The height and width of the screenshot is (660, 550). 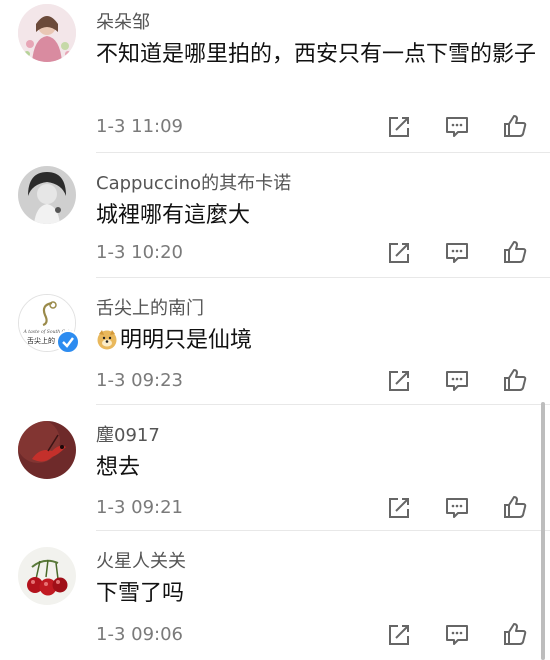 What do you see at coordinates (140, 593) in the screenshot?
I see `comment-text: 下雪了吗` at bounding box center [140, 593].